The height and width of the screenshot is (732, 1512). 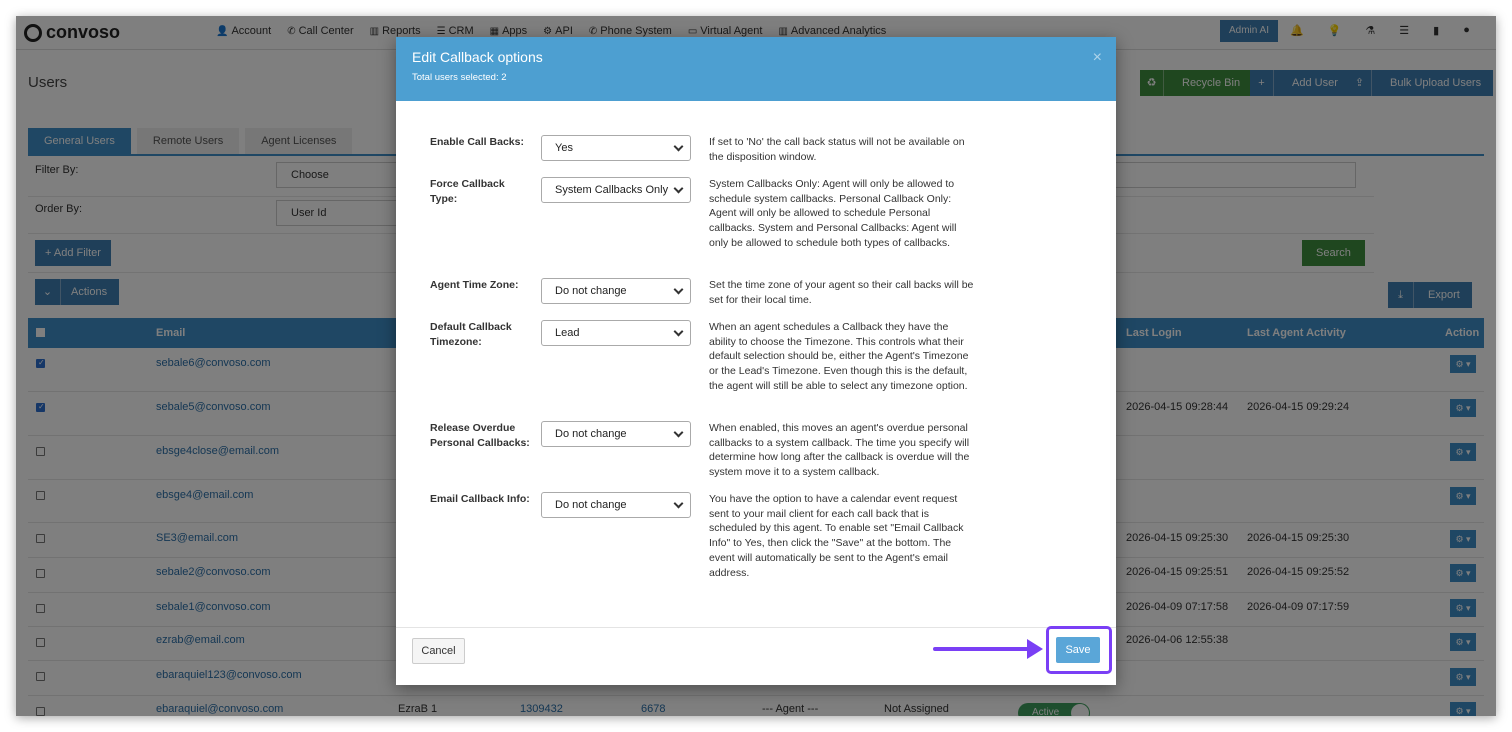 What do you see at coordinates (438, 651) in the screenshot?
I see `cancel-button: Cancel` at bounding box center [438, 651].